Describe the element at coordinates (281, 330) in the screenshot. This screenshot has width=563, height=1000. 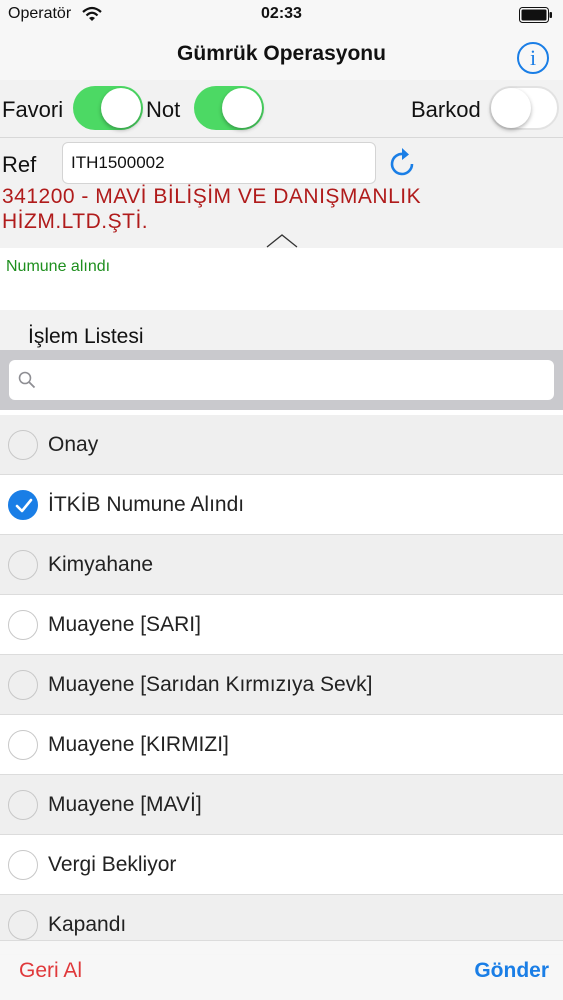
I see `operation-list-header: İşlem Listesi` at that location.